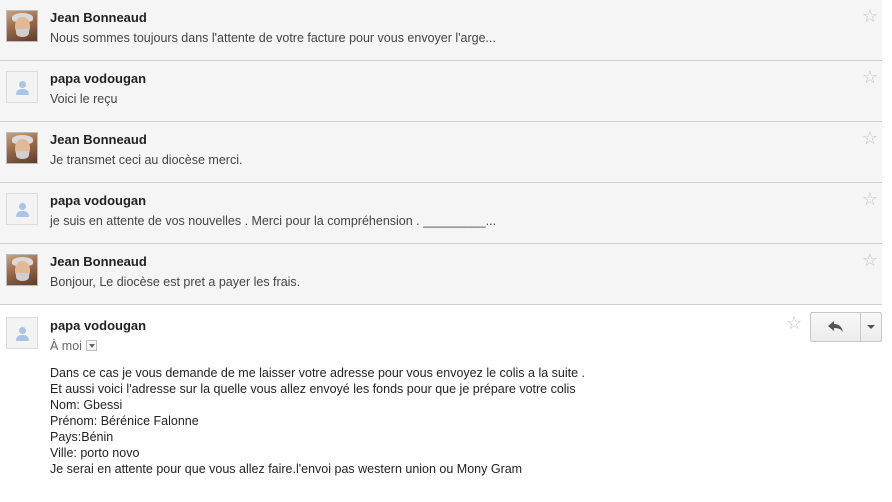 The height and width of the screenshot is (502, 892). I want to click on details-dropdown-icon, so click(91, 346).